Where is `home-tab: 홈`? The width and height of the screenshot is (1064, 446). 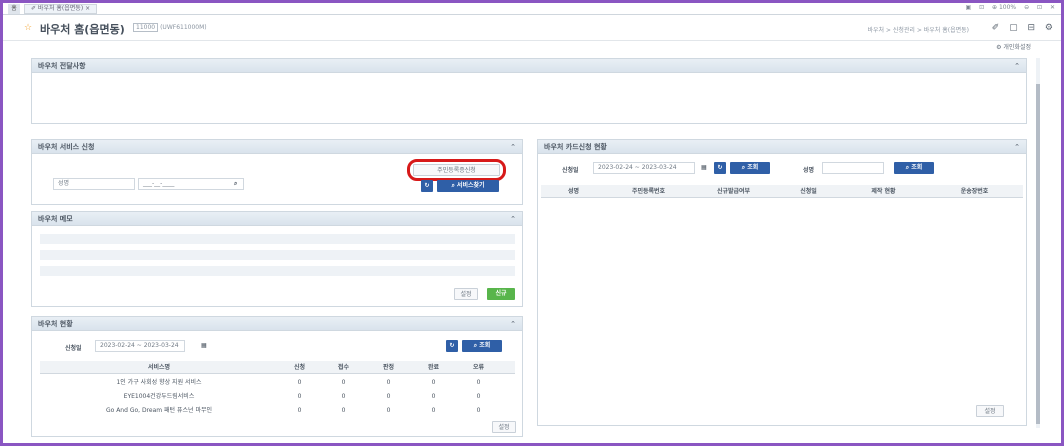
home-tab: 홈 is located at coordinates (14, 9).